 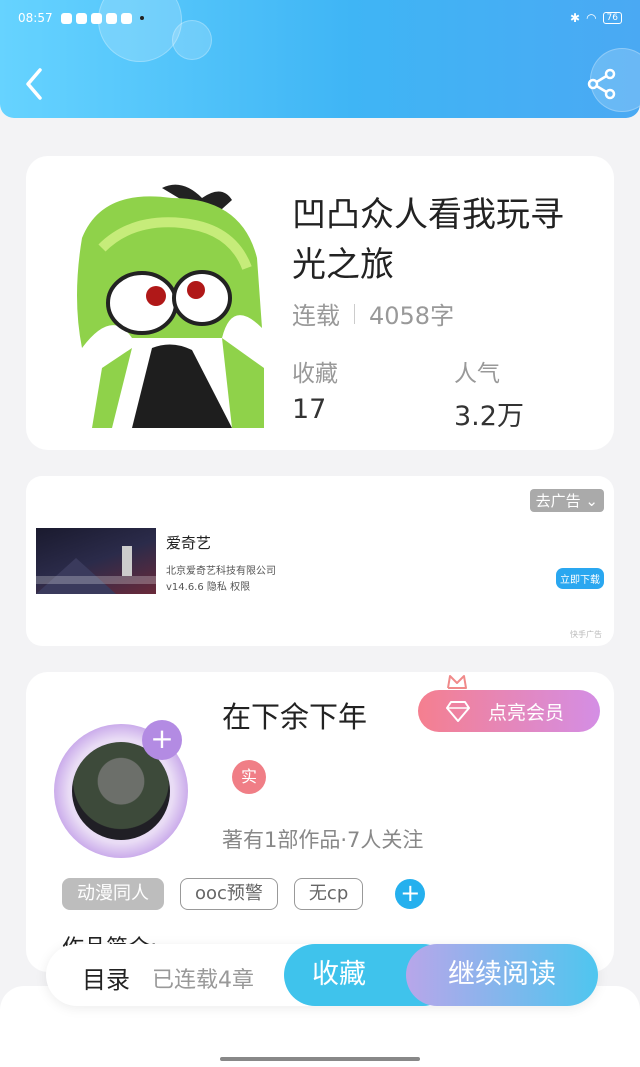 What do you see at coordinates (477, 374) in the screenshot?
I see `popularity-label: 人气` at bounding box center [477, 374].